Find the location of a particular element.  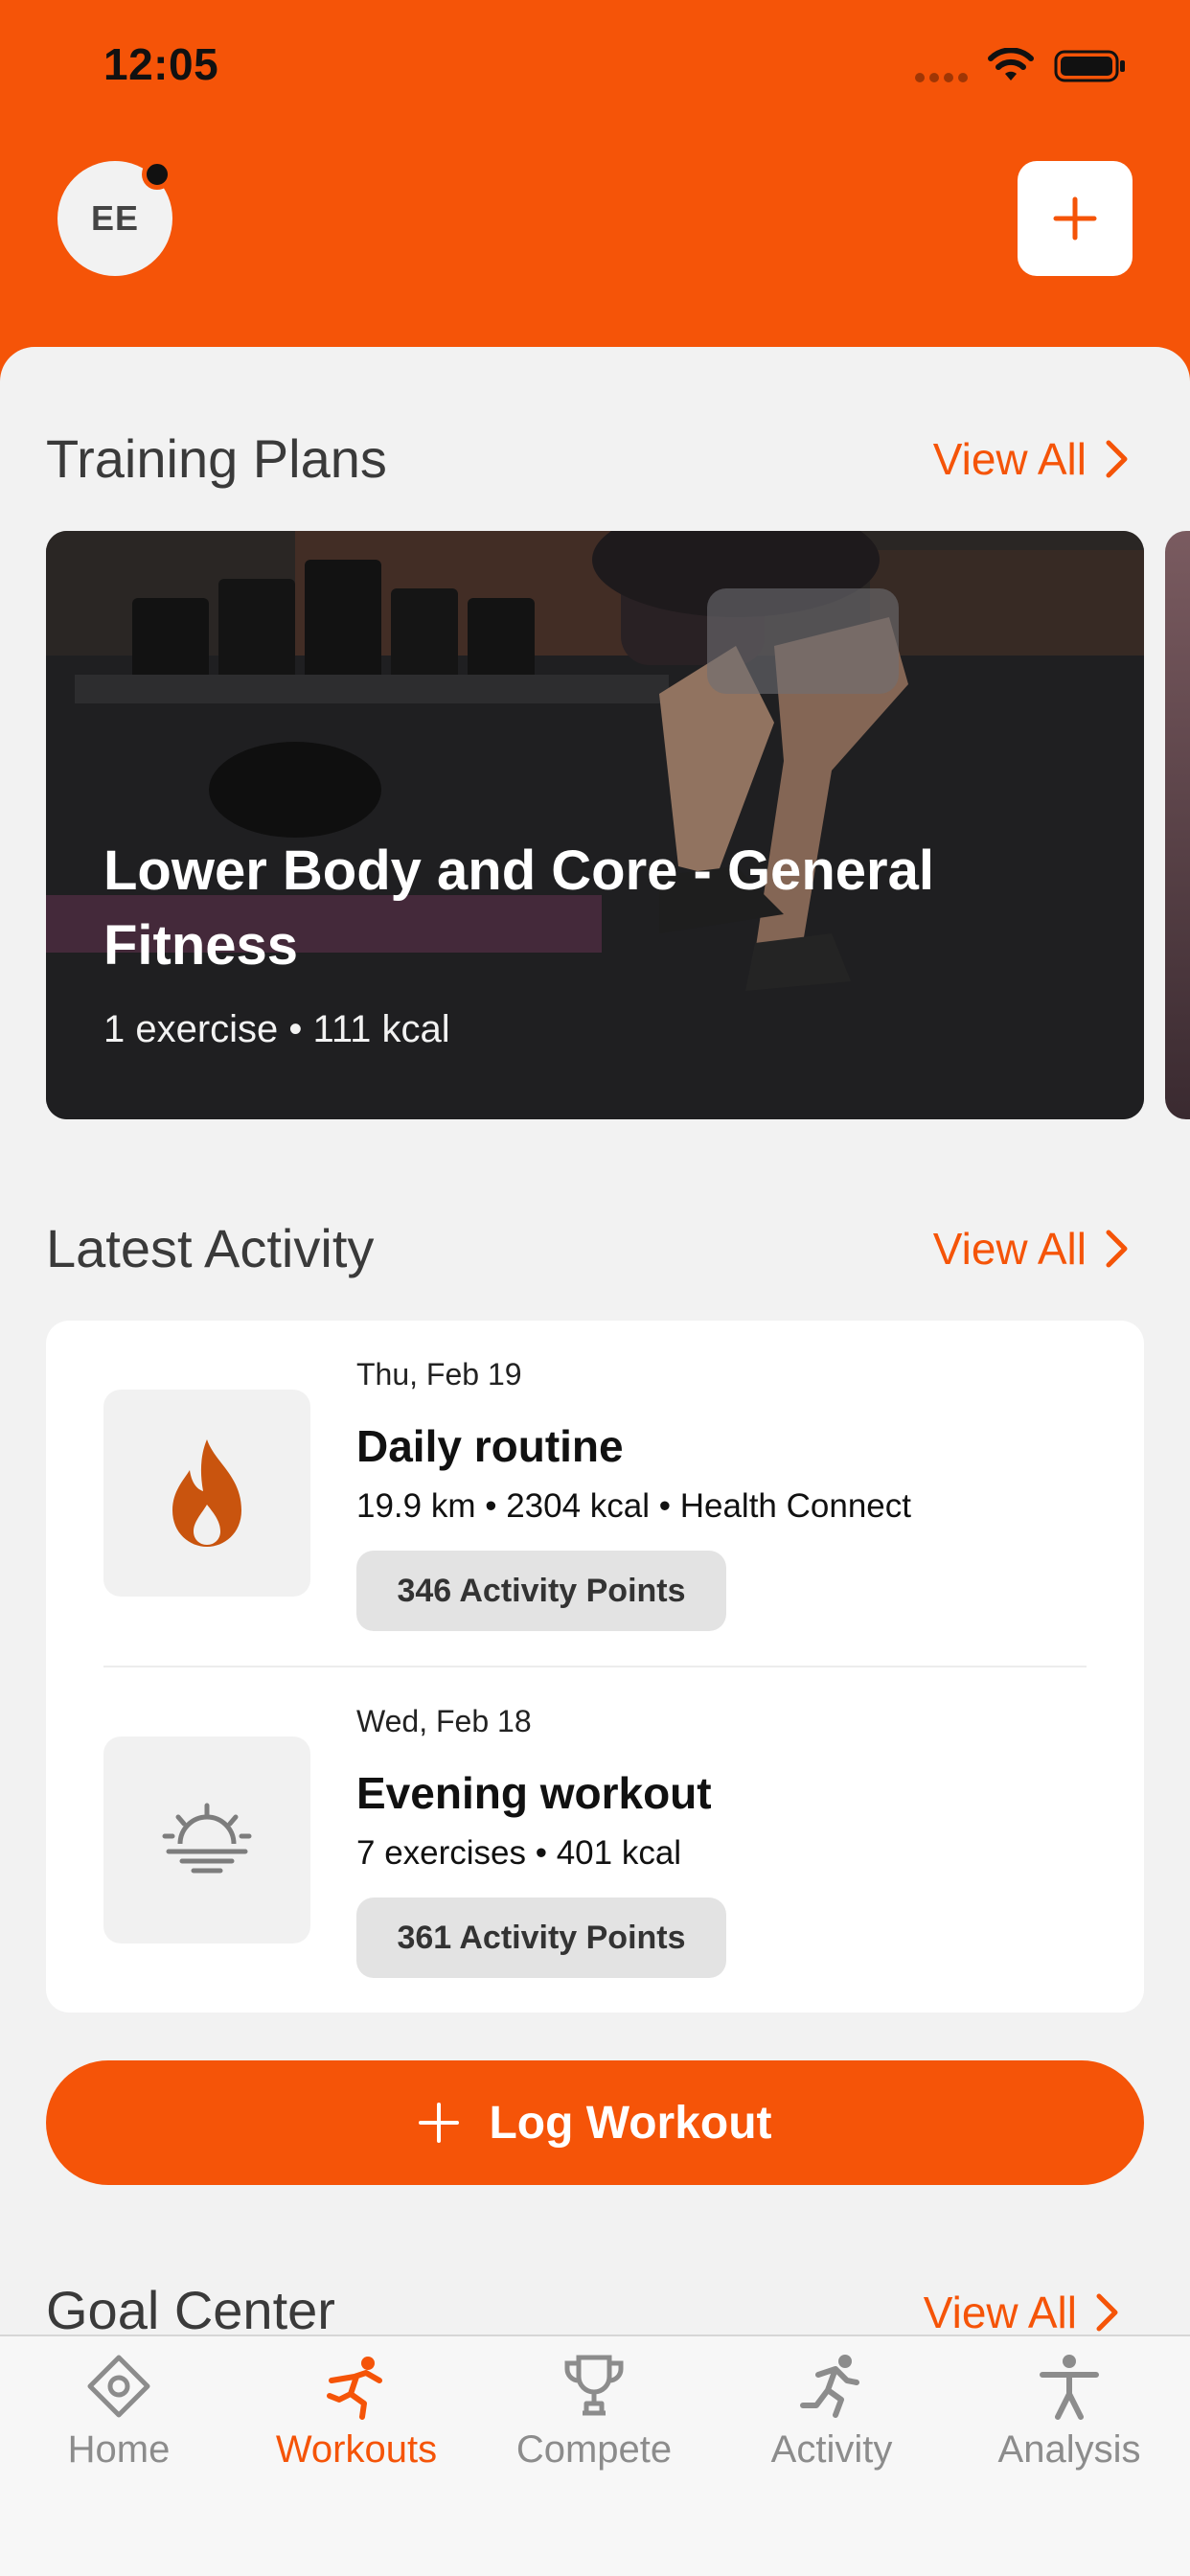

latest-activity-view-all: View All is located at coordinates (1032, 1249).